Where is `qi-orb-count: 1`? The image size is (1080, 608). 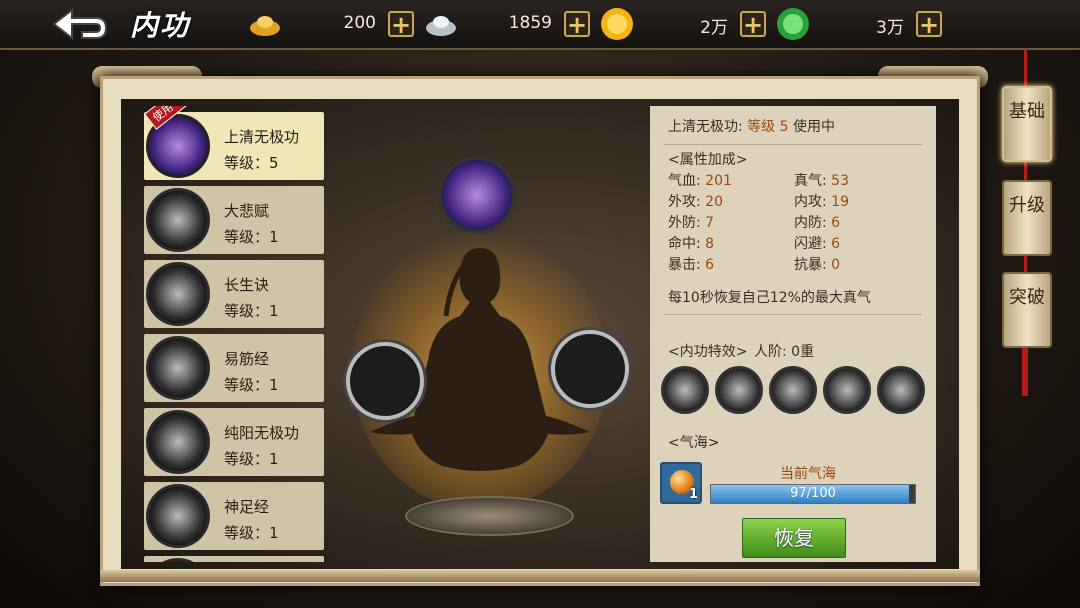
qi-orb-count: 1 is located at coordinates (693, 494).